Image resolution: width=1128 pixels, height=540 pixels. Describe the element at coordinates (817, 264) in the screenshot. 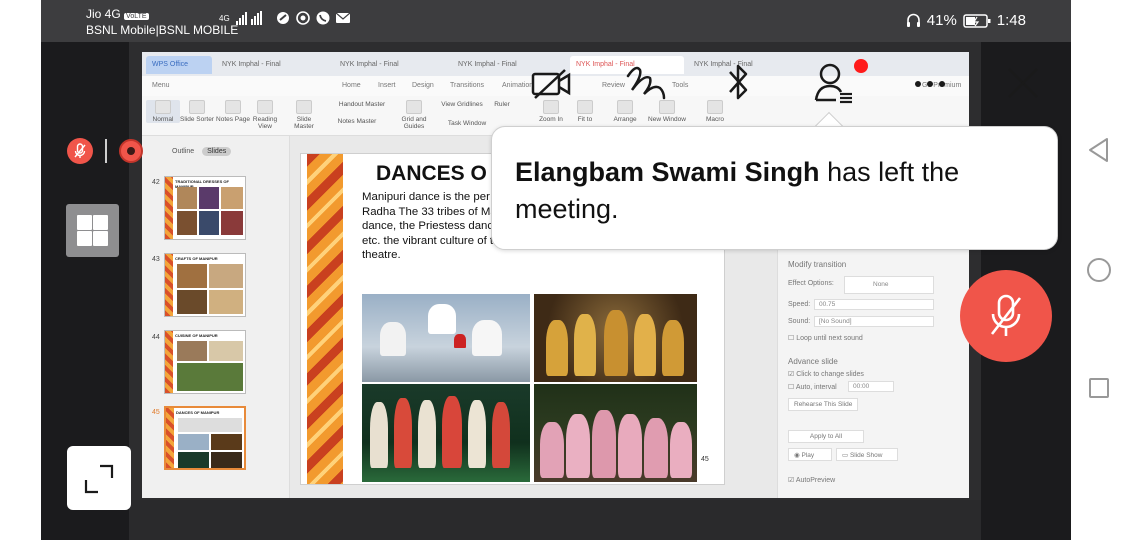

I see `modify-transition-heading: Modify transition` at that location.